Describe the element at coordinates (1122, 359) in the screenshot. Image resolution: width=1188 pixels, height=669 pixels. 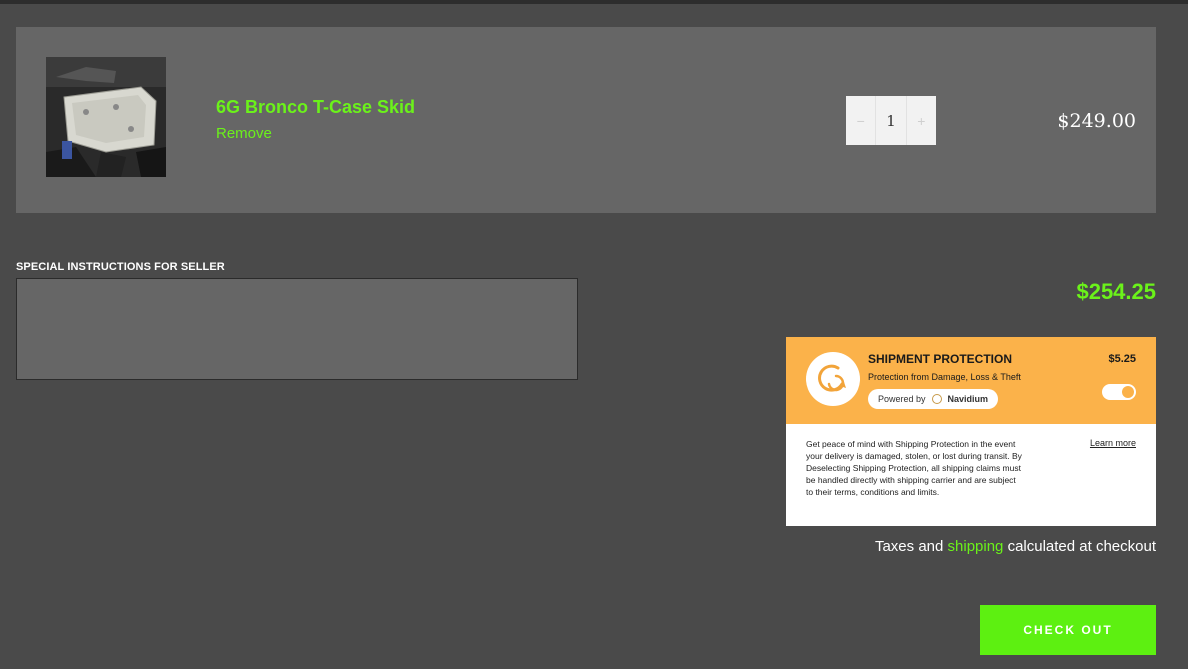
I see `shipment-protection-price: $5.25` at that location.